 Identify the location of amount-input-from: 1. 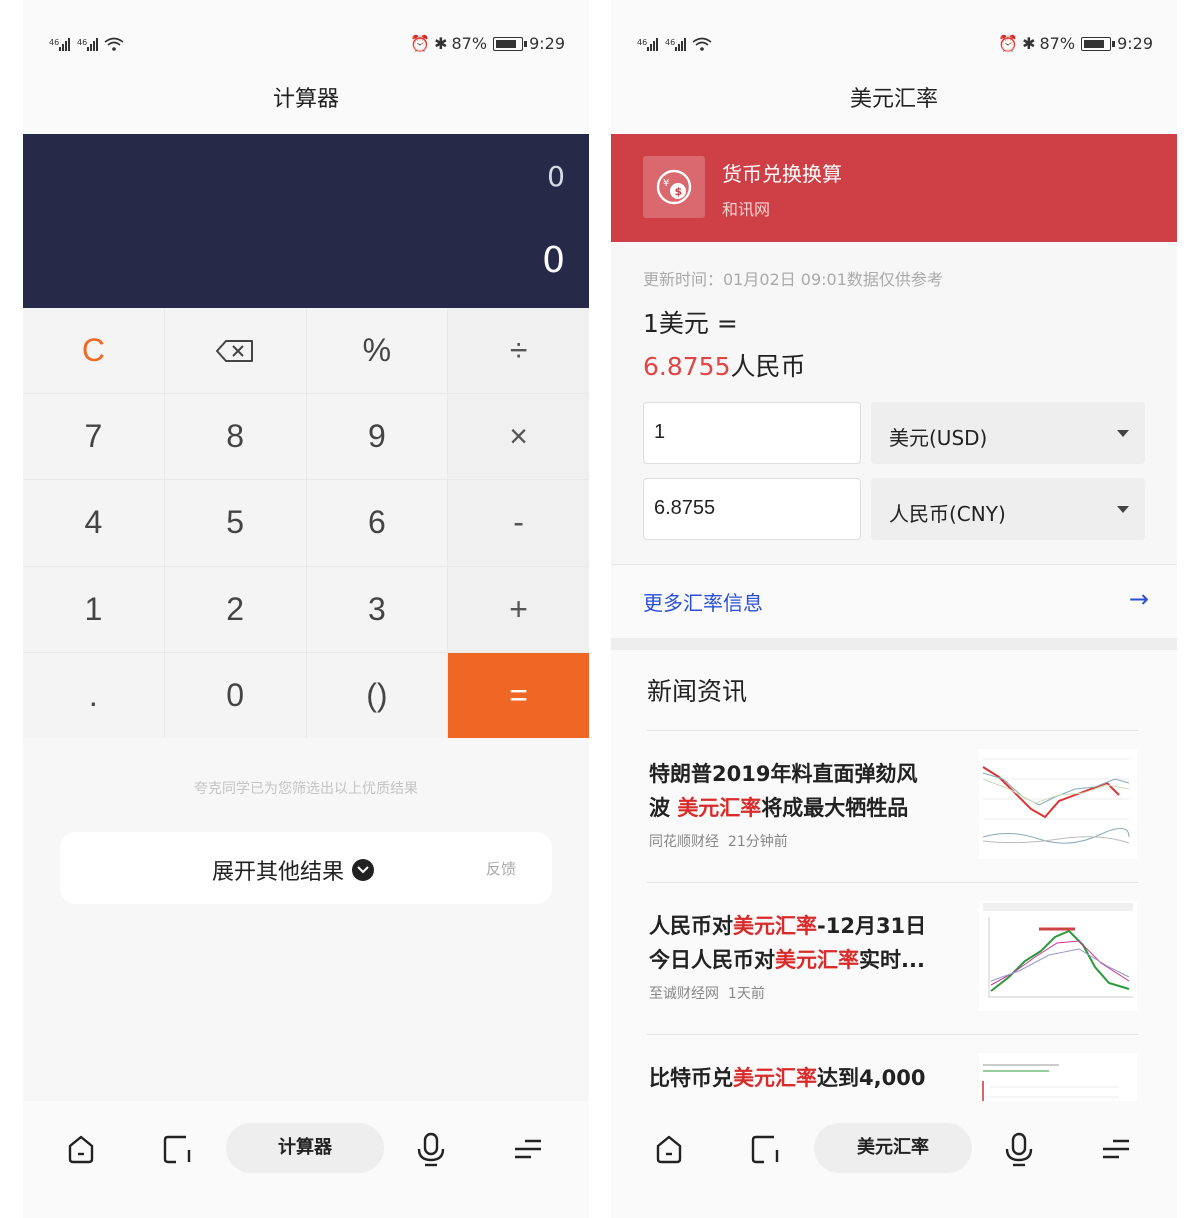
(752, 433).